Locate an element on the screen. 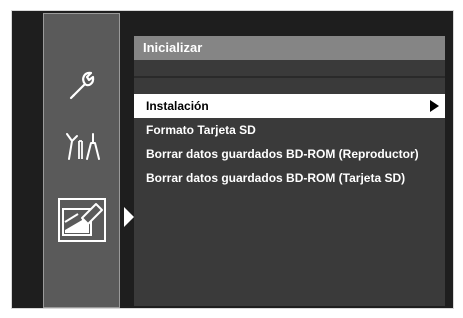 This screenshot has width=463, height=318. arrow-right-icon is located at coordinates (434, 106).